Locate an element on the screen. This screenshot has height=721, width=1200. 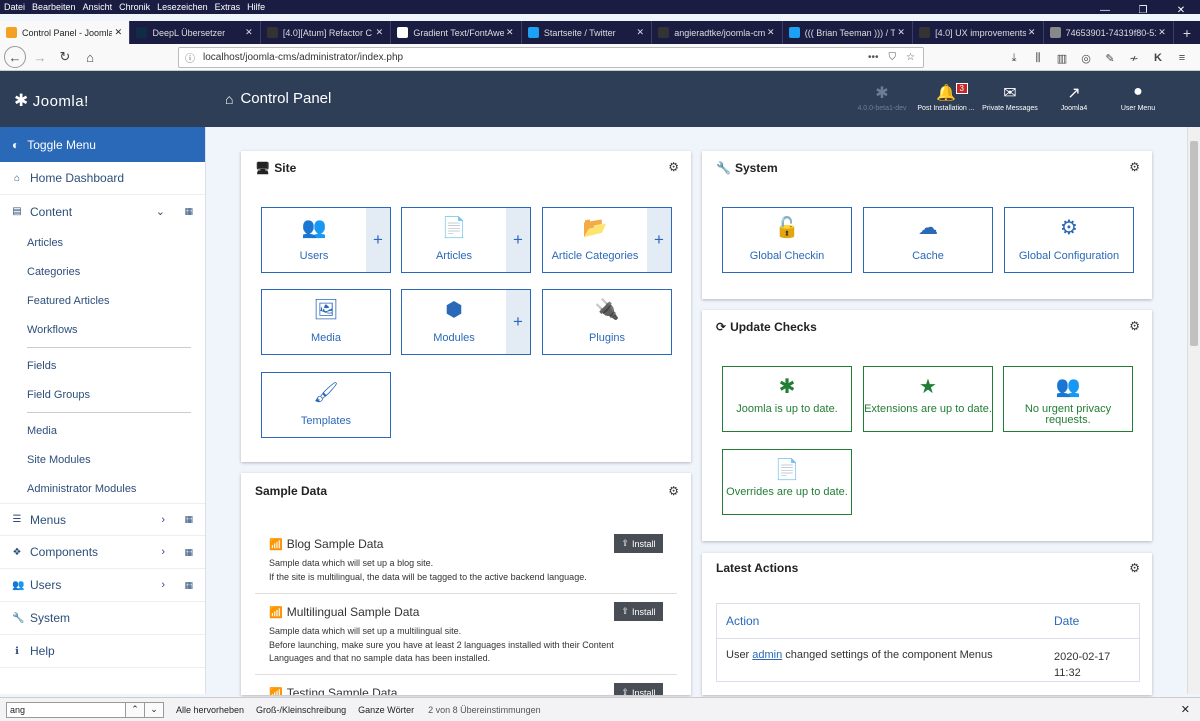
browser-tab: Startseite / Twitter ✕ is located at coordinates (587, 32).